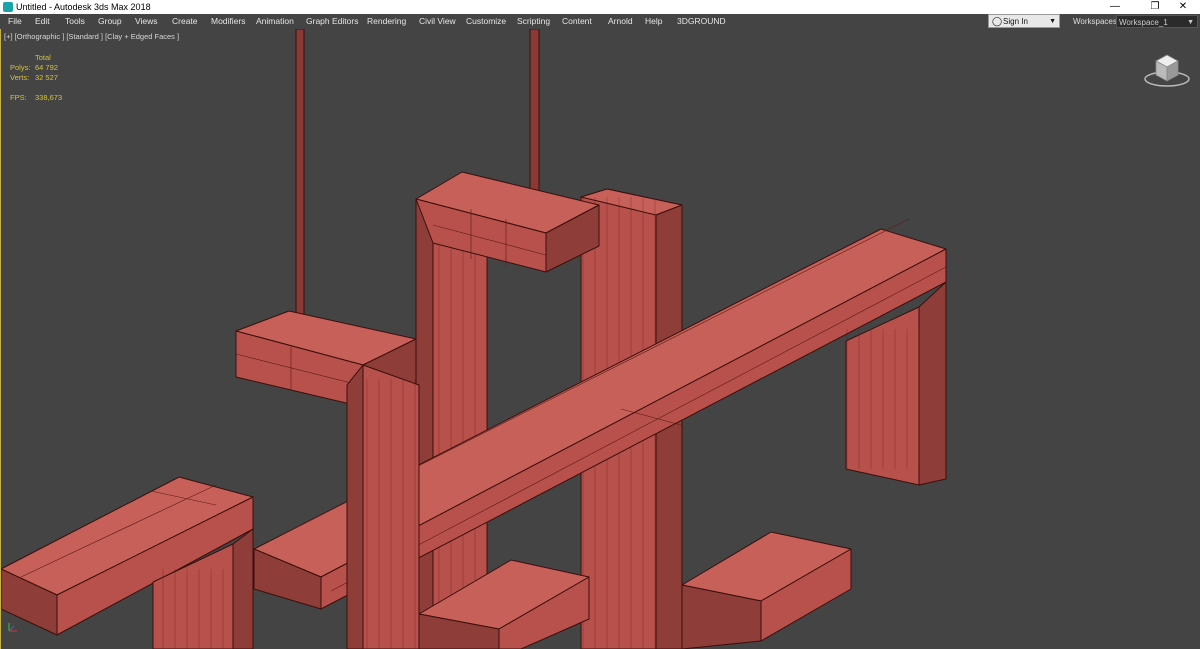 This screenshot has width=1200, height=649. I want to click on sign-in-dropdown: ◯ Sign In ▼, so click(1024, 21).